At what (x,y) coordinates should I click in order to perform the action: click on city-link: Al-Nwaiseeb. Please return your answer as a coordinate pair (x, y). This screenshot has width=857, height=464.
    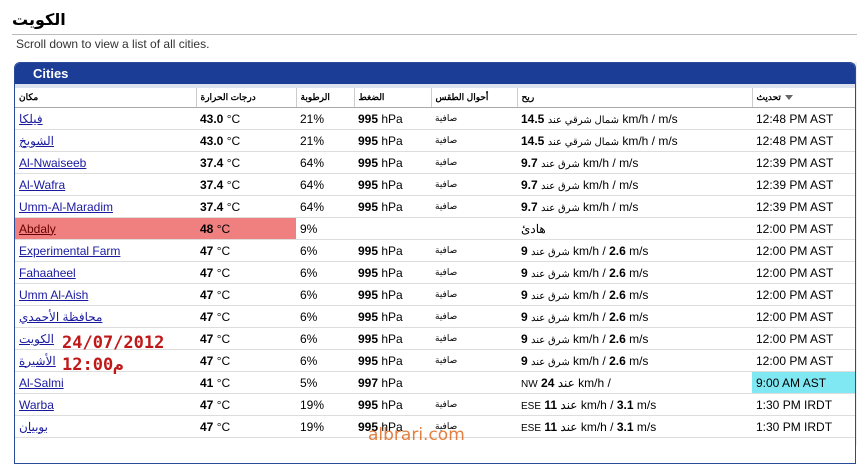
    Looking at the image, I should click on (52, 163).